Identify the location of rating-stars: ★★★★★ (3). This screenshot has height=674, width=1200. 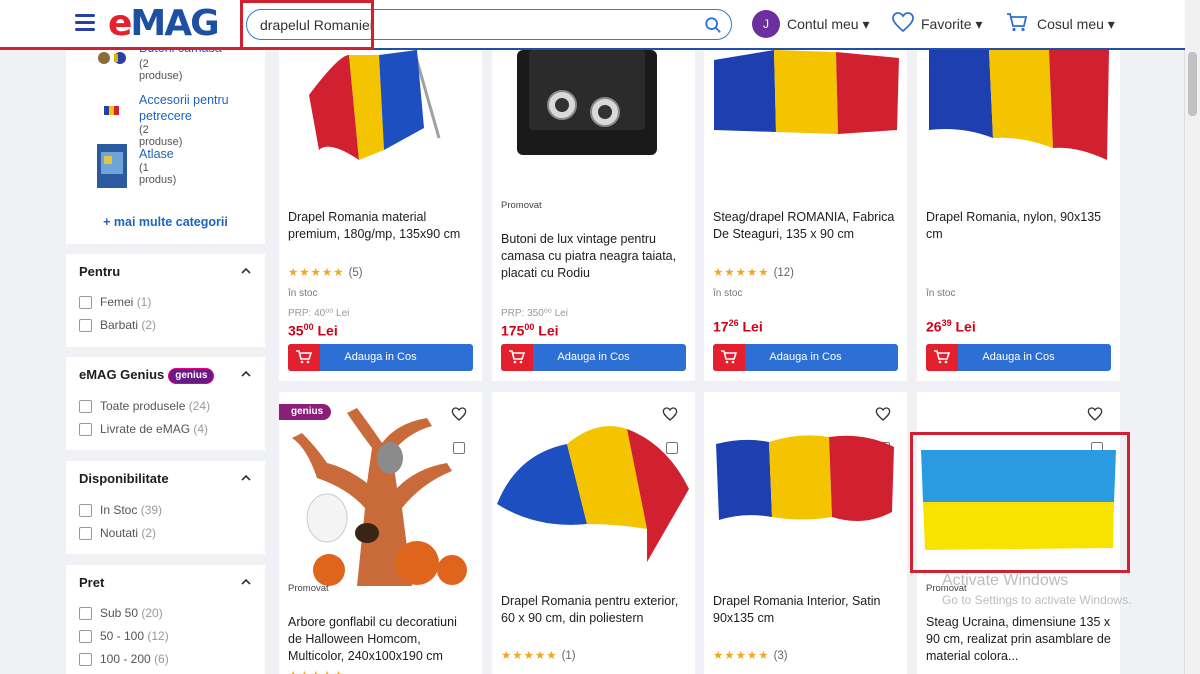
(750, 656).